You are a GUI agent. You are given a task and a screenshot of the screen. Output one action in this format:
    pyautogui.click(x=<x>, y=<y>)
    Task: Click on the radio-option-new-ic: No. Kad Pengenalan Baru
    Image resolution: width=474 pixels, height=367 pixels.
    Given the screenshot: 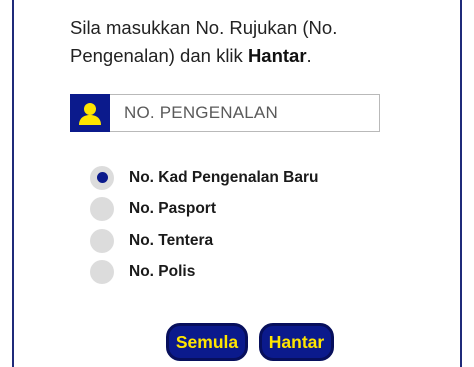 What is the action you would take?
    pyautogui.click(x=204, y=178)
    